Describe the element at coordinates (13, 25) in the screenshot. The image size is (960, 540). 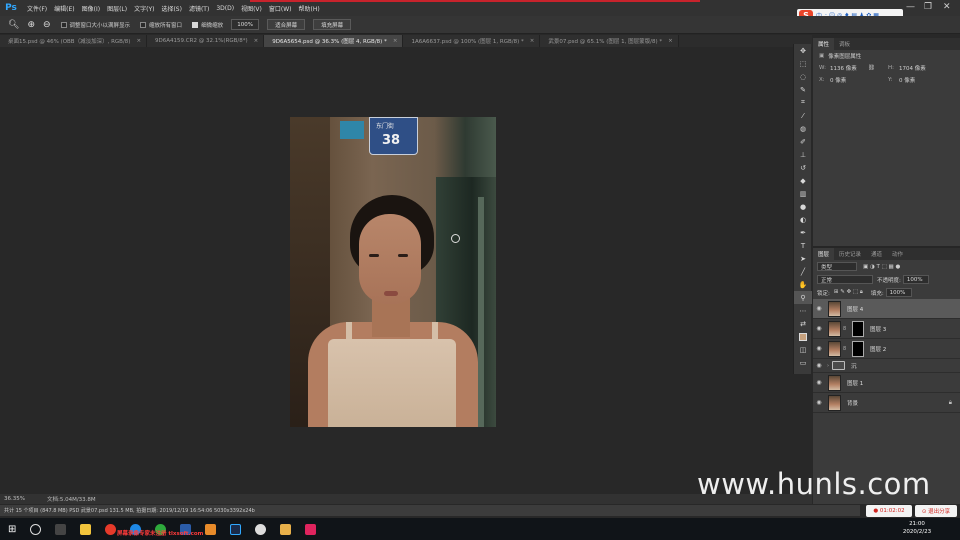
I see `zoom-icon: 🔍︎` at that location.